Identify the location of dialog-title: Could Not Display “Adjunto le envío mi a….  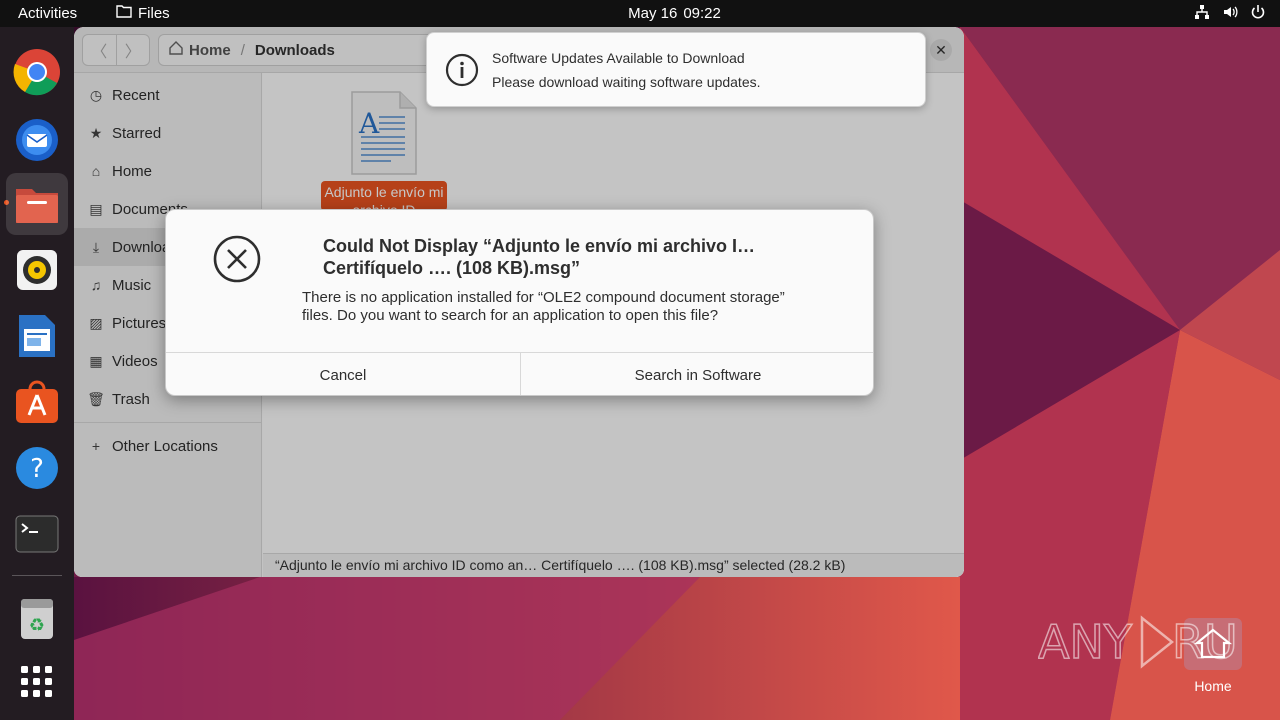
(583, 257).